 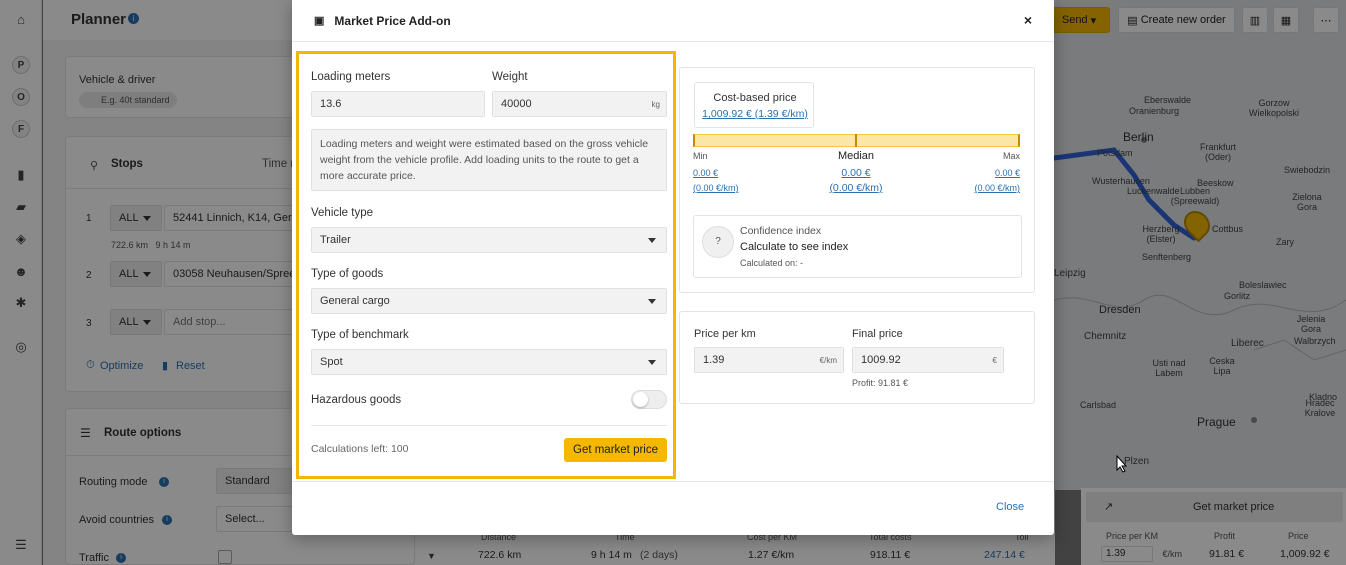 I want to click on calculated-on: Calculated on: -, so click(x=772, y=263).